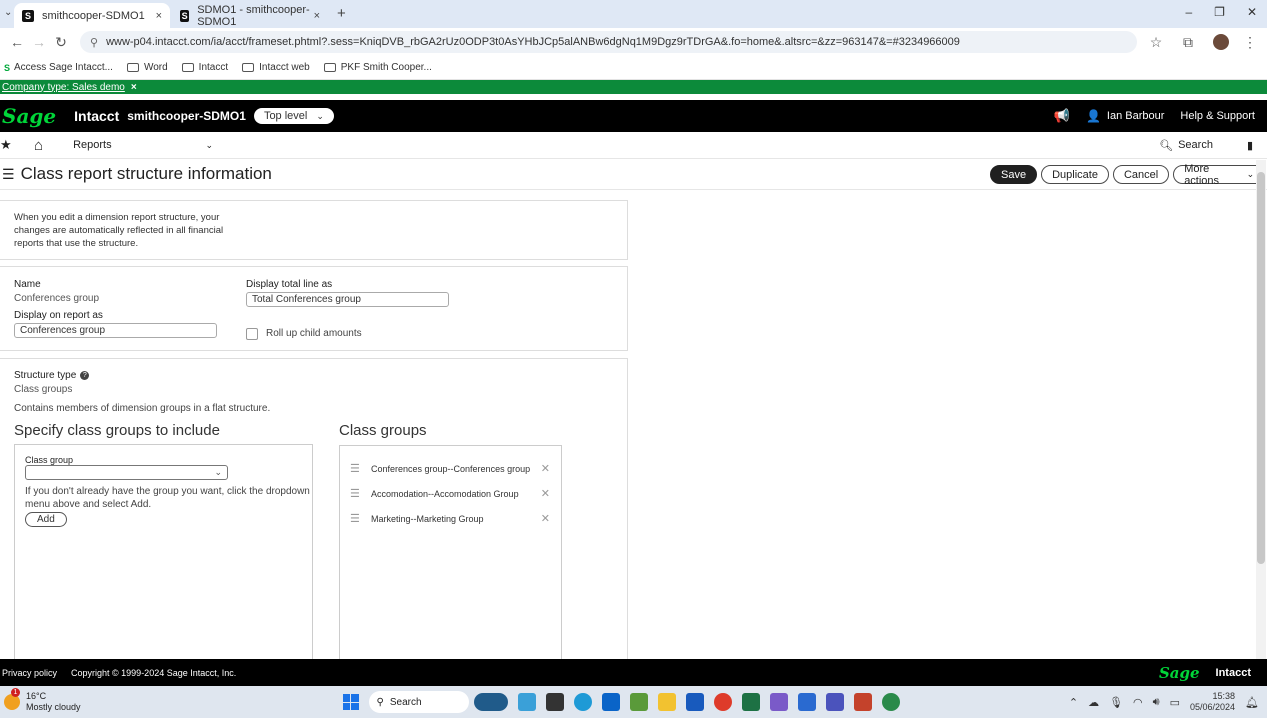  What do you see at coordinates (1175, 702) in the screenshot?
I see `battery-icon: ▭` at bounding box center [1175, 702].